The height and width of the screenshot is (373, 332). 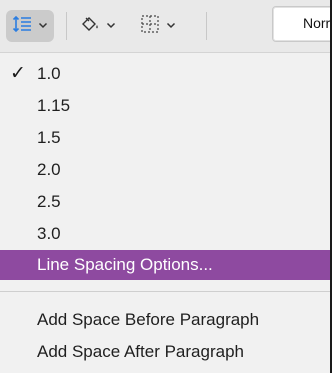 I want to click on menu-item-label: 2.0, so click(x=49, y=169).